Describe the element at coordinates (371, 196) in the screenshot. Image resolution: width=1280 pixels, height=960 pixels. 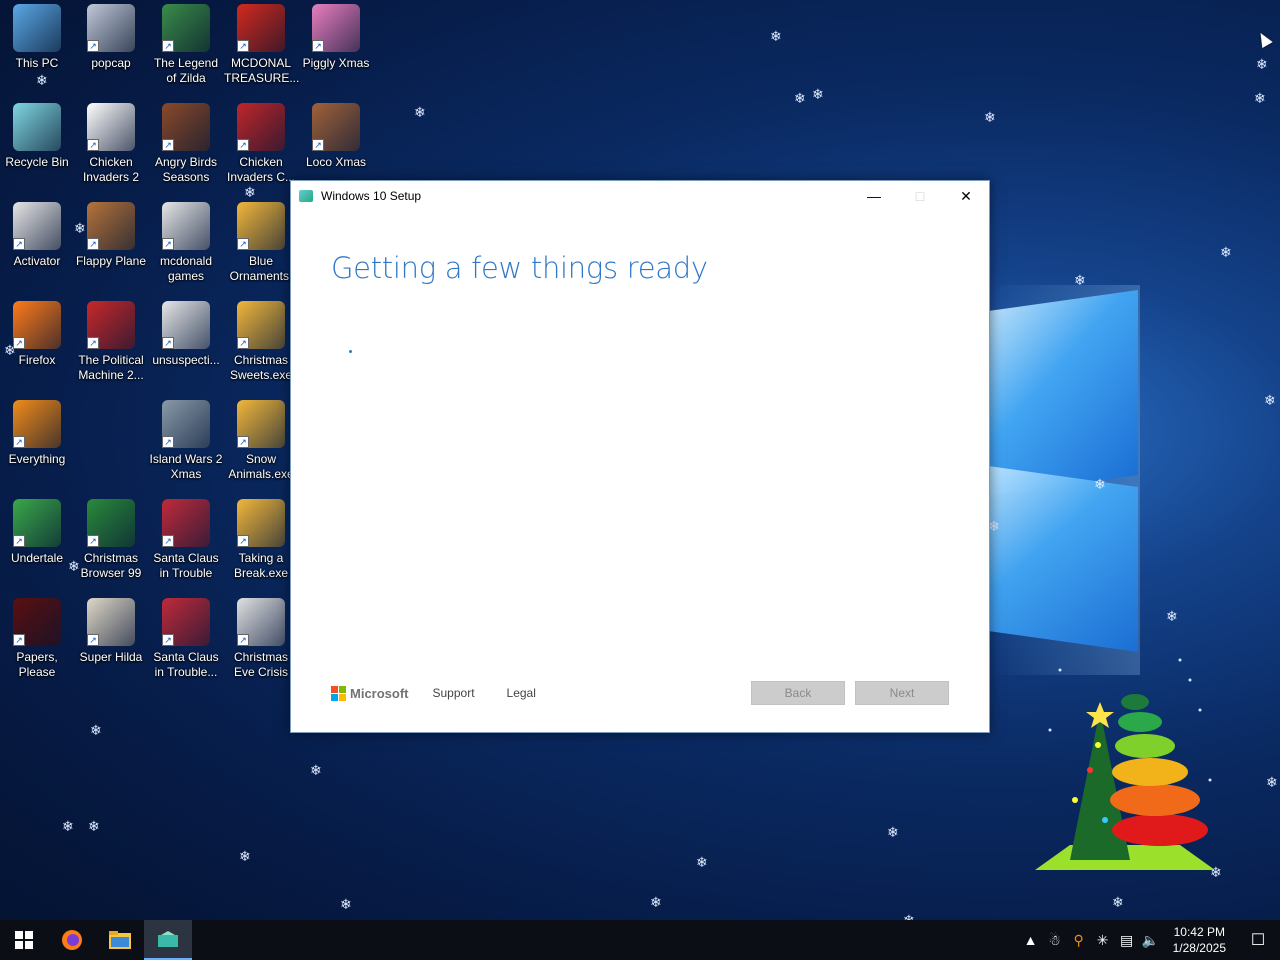
I see `window-title: Windows 10 Setup` at that location.